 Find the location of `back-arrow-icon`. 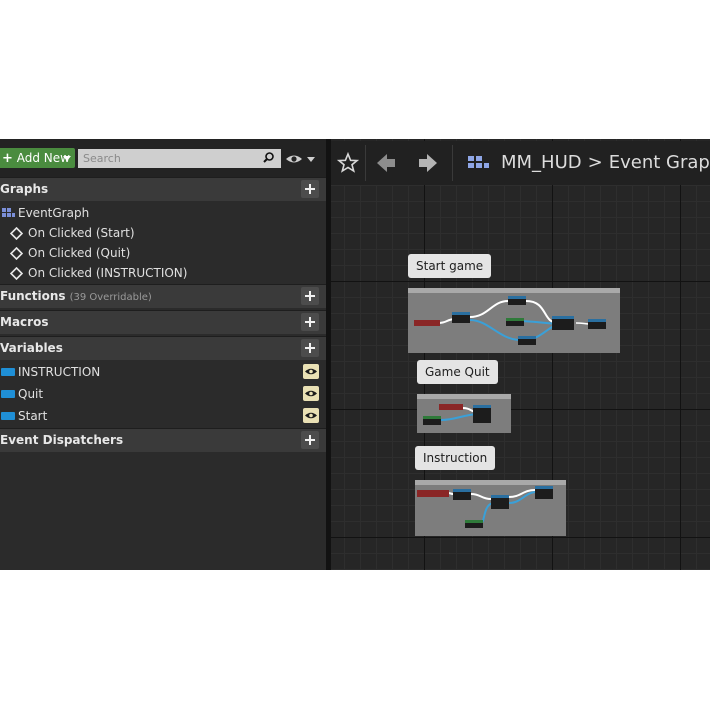

back-arrow-icon is located at coordinates (386, 163).